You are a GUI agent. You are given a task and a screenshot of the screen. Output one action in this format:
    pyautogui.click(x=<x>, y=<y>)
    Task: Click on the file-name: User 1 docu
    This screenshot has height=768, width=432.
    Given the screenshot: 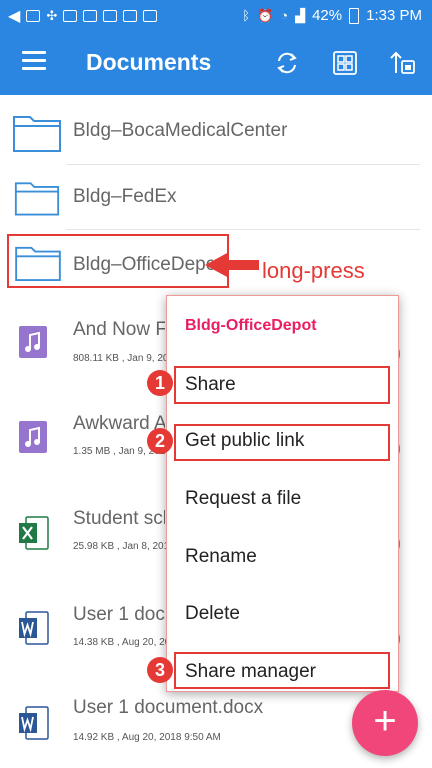 What is the action you would take?
    pyautogui.click(x=119, y=614)
    